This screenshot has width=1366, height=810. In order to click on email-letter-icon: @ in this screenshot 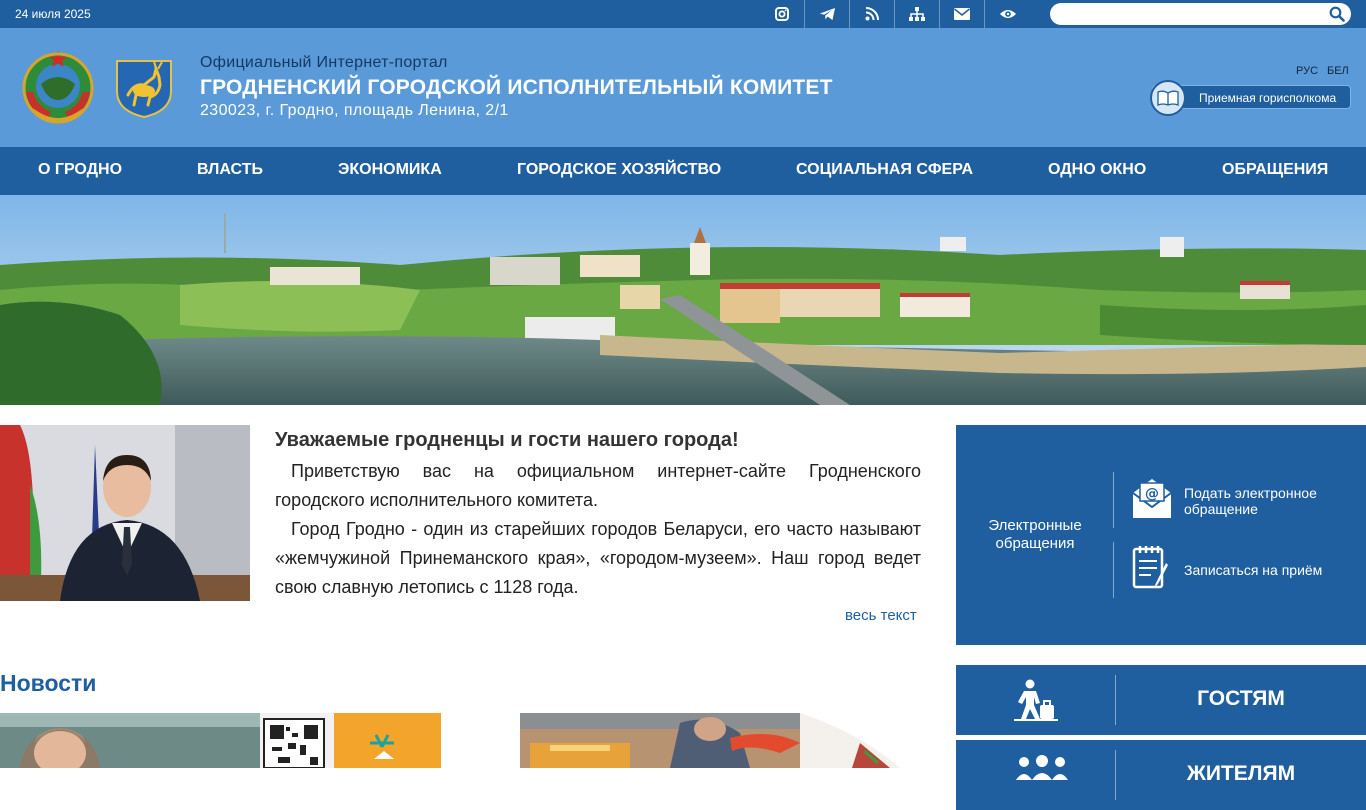, I will do `click(1152, 500)`.